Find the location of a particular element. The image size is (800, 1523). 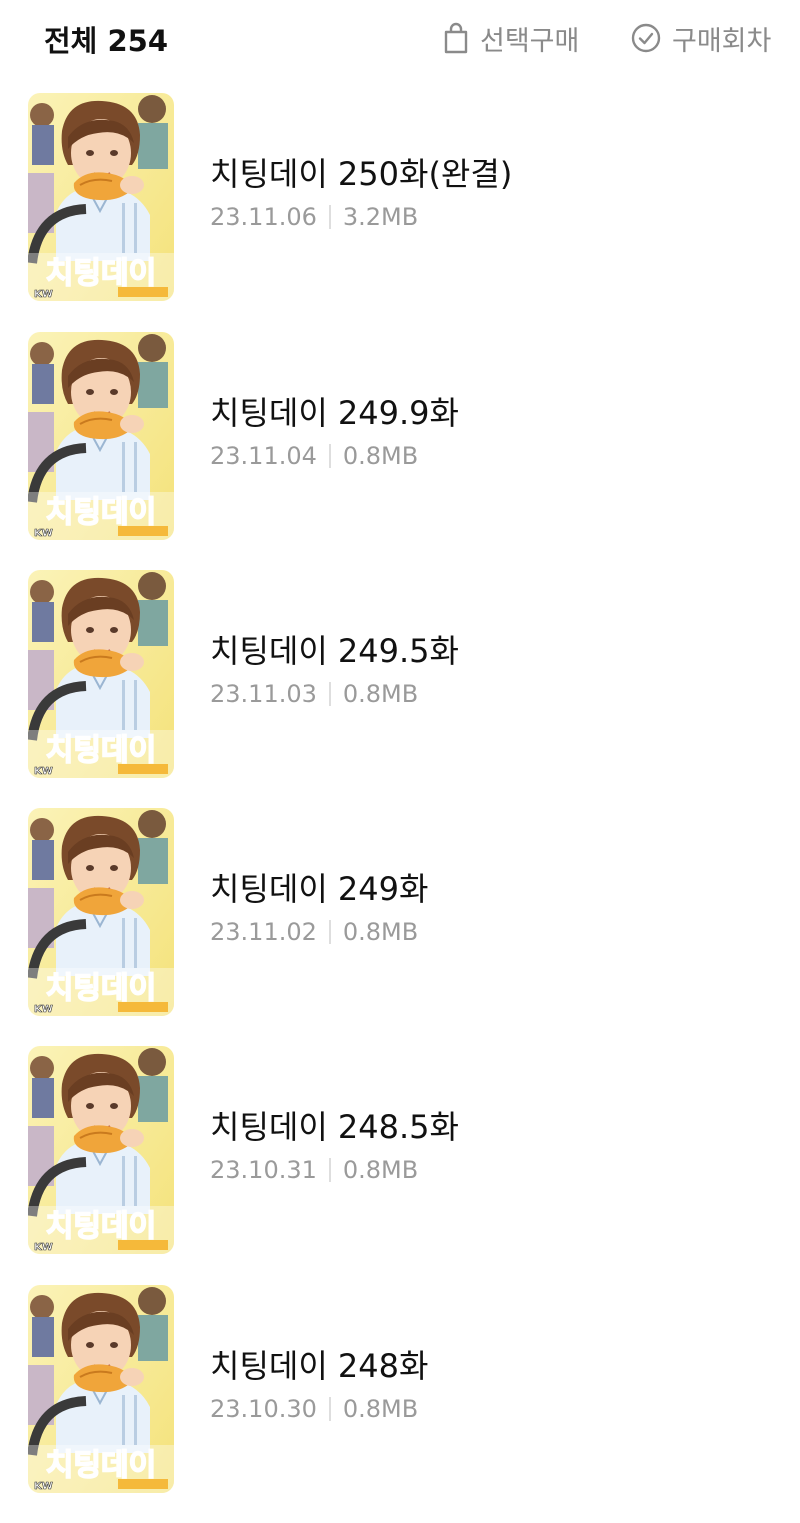

episode-size: 3.2MB is located at coordinates (380, 217).